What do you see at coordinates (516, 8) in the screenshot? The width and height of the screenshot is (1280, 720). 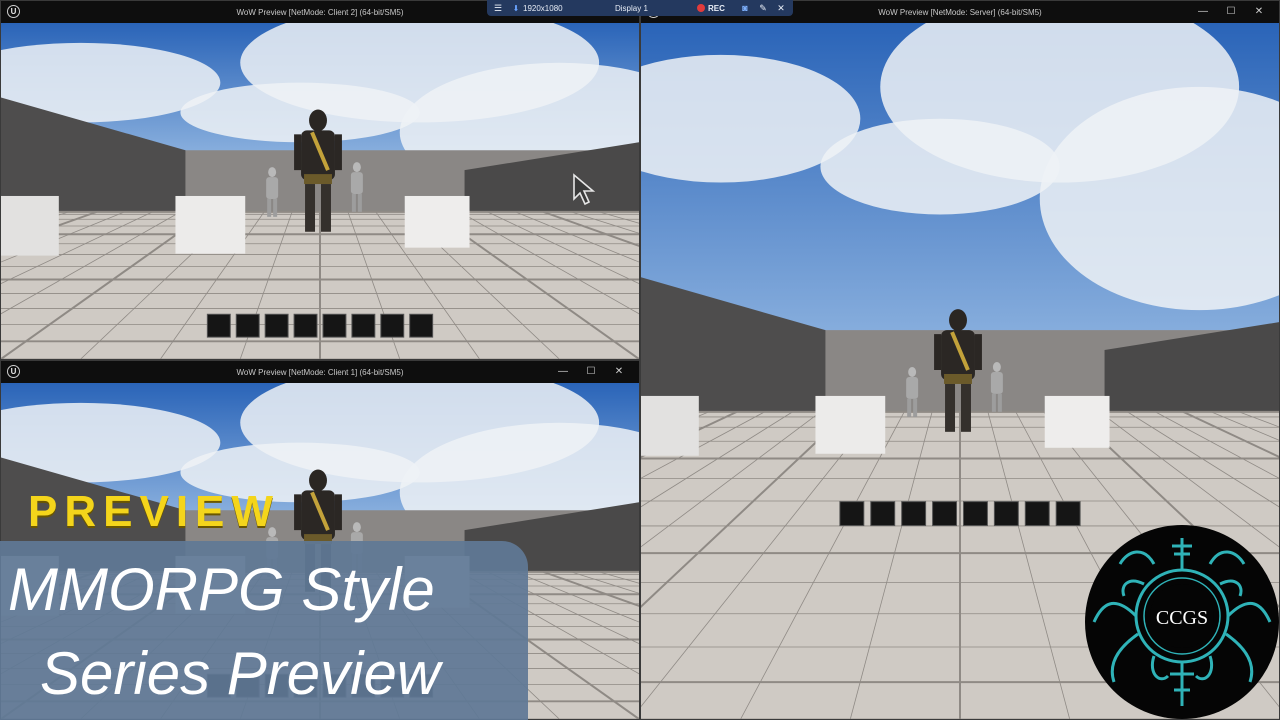 I see `pin-icon: ⬇` at bounding box center [516, 8].